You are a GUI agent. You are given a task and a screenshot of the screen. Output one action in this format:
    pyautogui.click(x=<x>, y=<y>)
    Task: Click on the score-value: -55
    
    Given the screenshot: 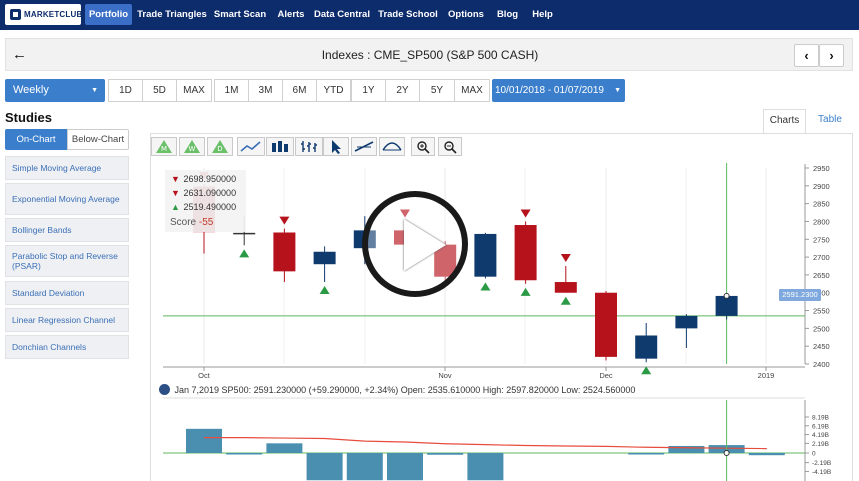 What is the action you would take?
    pyautogui.click(x=206, y=222)
    